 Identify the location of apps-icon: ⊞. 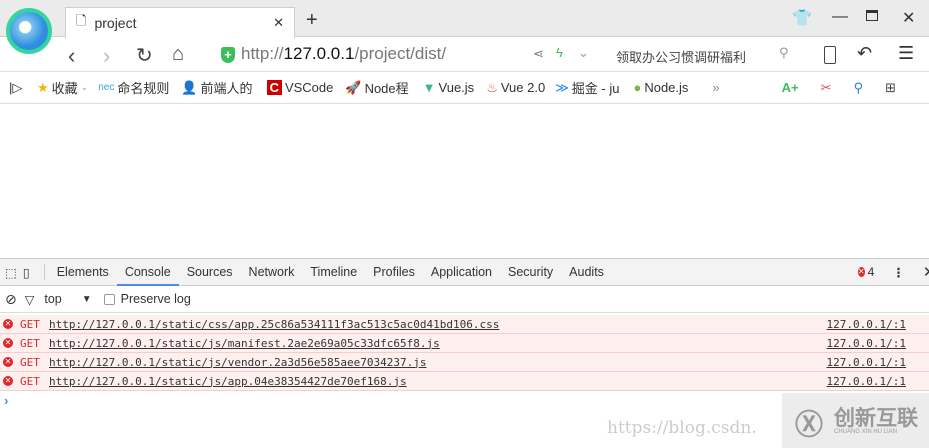
(890, 88).